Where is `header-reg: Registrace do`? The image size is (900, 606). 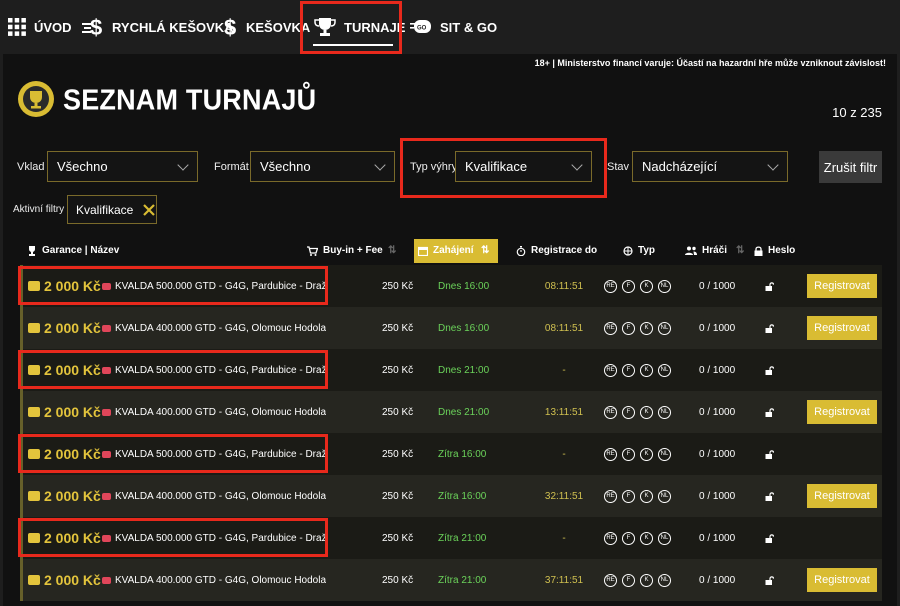 header-reg: Registrace do is located at coordinates (556, 250).